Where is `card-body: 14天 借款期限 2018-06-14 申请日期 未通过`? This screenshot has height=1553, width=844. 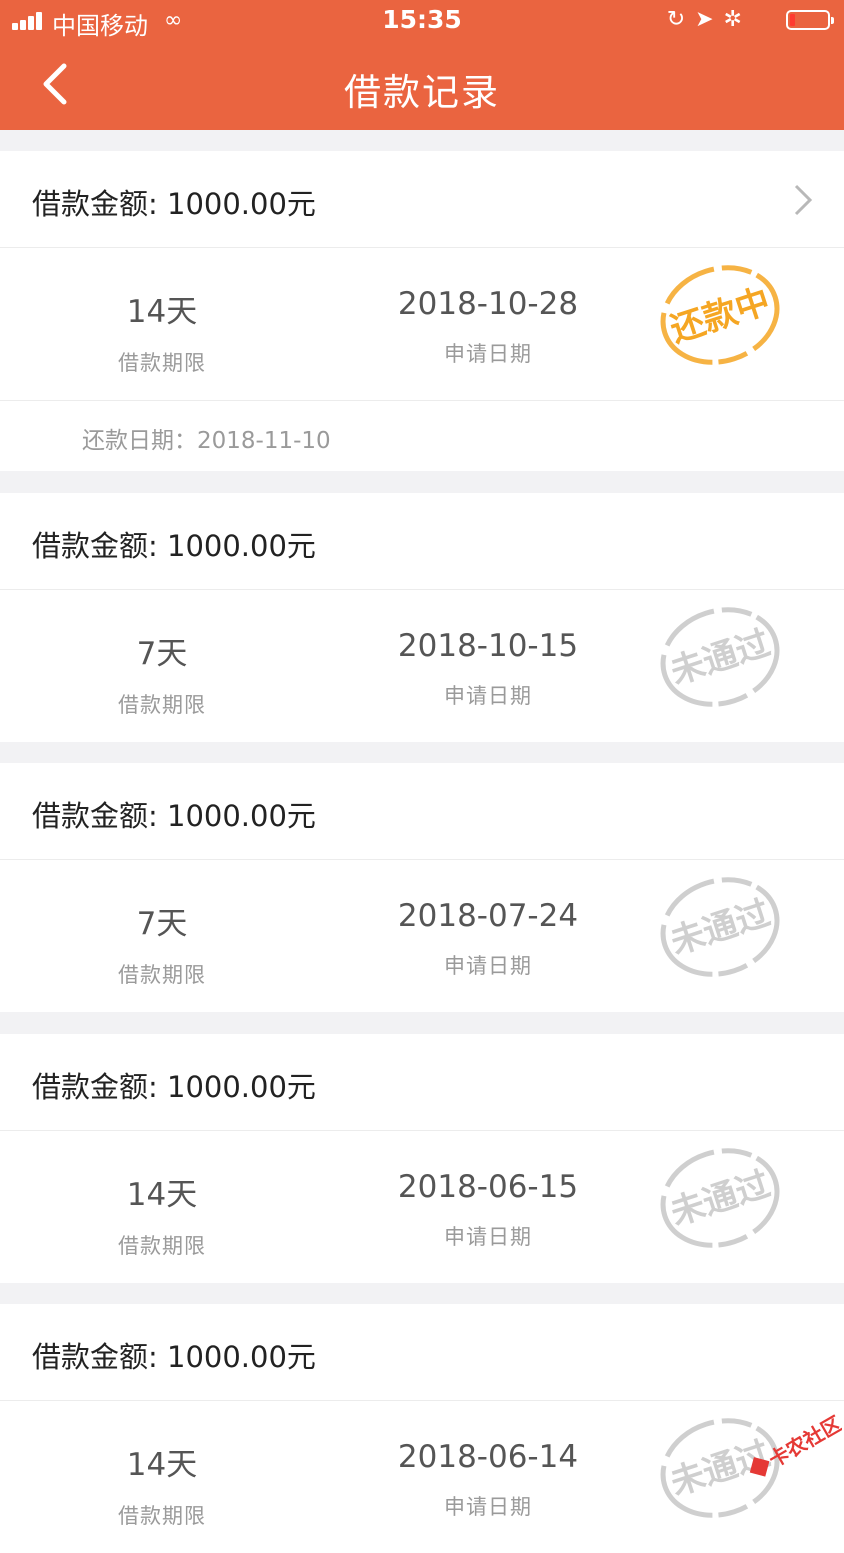 card-body: 14天 借款期限 2018-06-14 申请日期 未通过 is located at coordinates (422, 1477).